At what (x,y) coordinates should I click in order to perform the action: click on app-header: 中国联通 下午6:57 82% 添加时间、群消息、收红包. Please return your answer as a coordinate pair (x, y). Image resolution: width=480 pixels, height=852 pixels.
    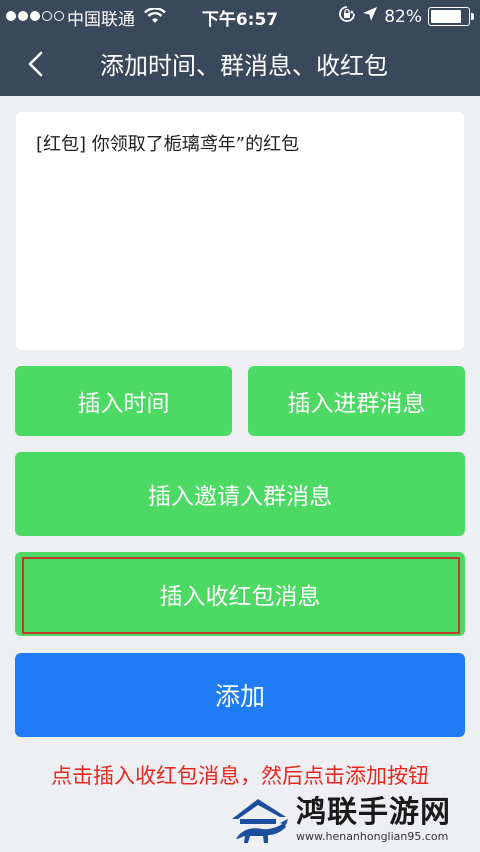
    Looking at the image, I should click on (240, 48).